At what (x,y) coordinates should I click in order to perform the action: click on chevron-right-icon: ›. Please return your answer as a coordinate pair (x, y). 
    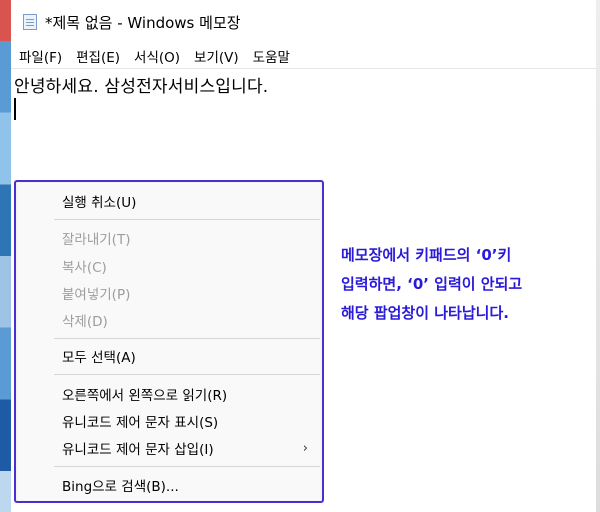
    Looking at the image, I should click on (305, 448).